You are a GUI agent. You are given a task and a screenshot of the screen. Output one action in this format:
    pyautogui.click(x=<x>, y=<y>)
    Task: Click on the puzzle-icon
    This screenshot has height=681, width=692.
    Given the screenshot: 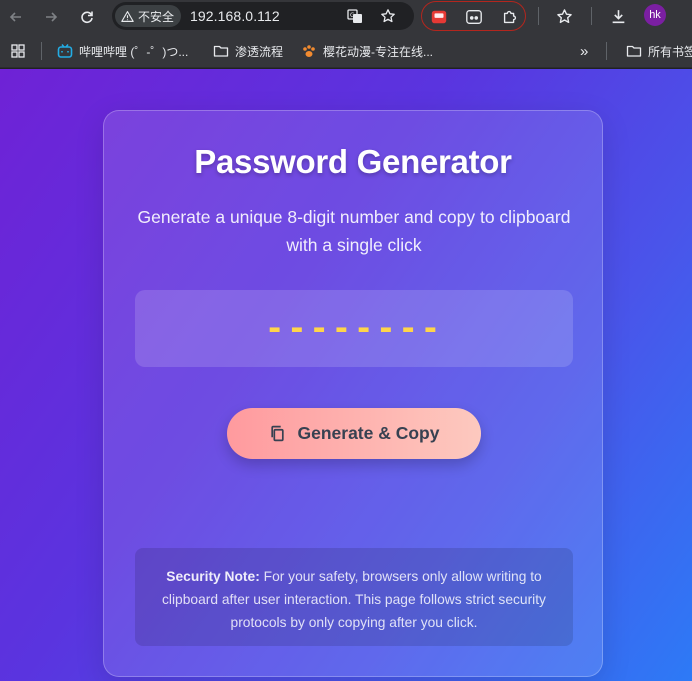 What is the action you would take?
    pyautogui.click(x=510, y=17)
    